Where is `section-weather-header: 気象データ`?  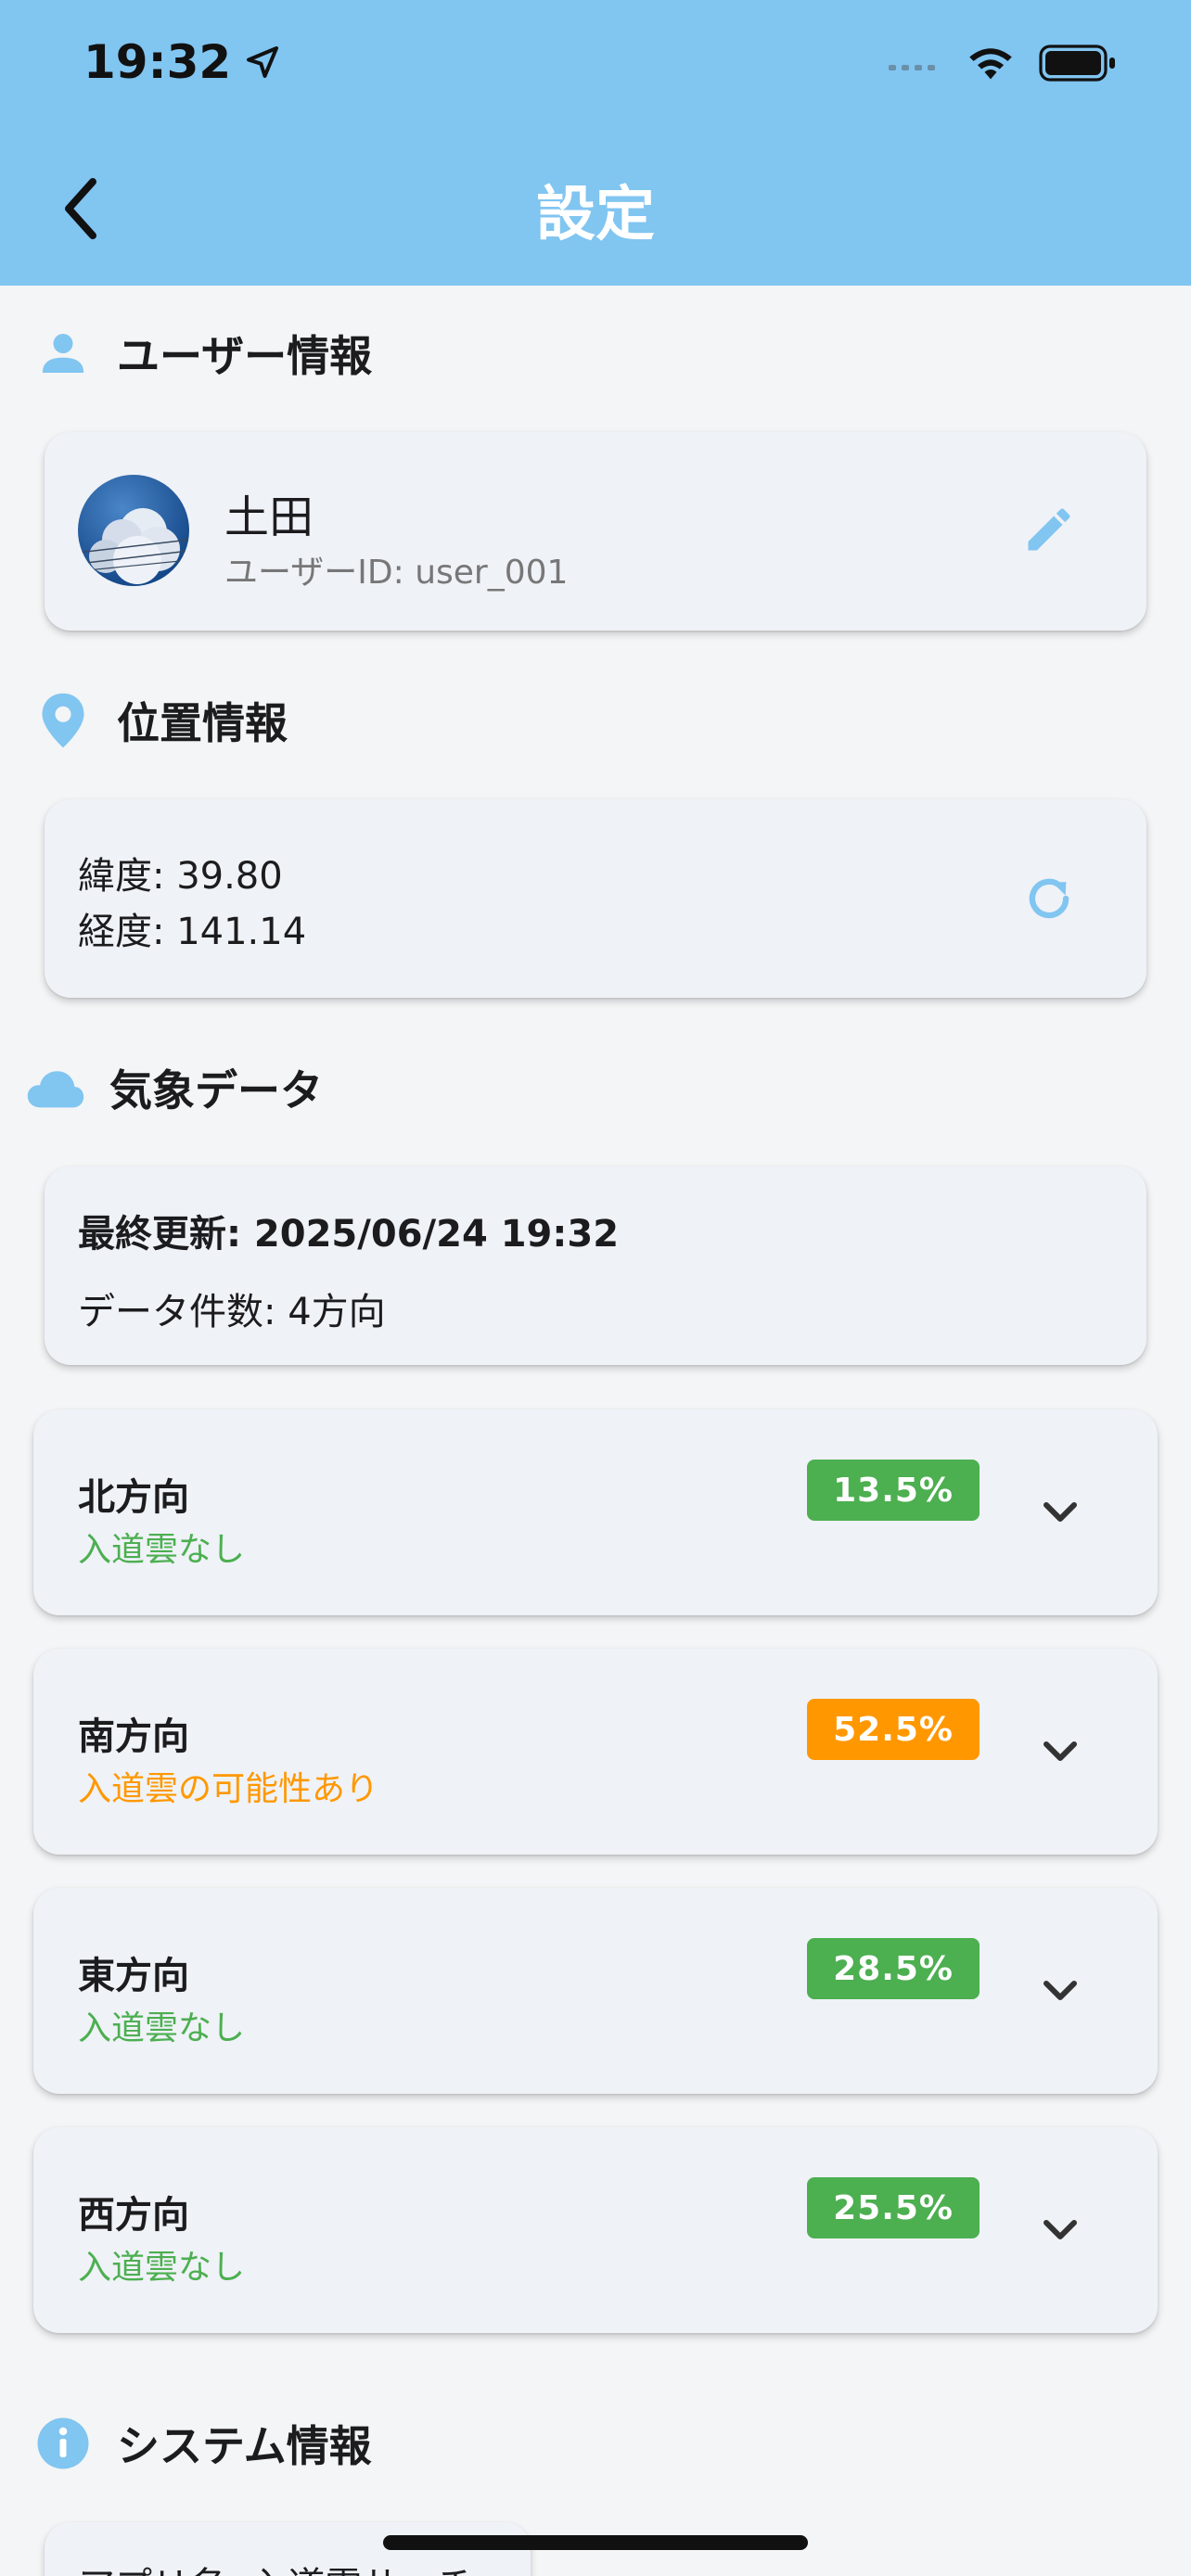 section-weather-header: 気象データ is located at coordinates (175, 1087).